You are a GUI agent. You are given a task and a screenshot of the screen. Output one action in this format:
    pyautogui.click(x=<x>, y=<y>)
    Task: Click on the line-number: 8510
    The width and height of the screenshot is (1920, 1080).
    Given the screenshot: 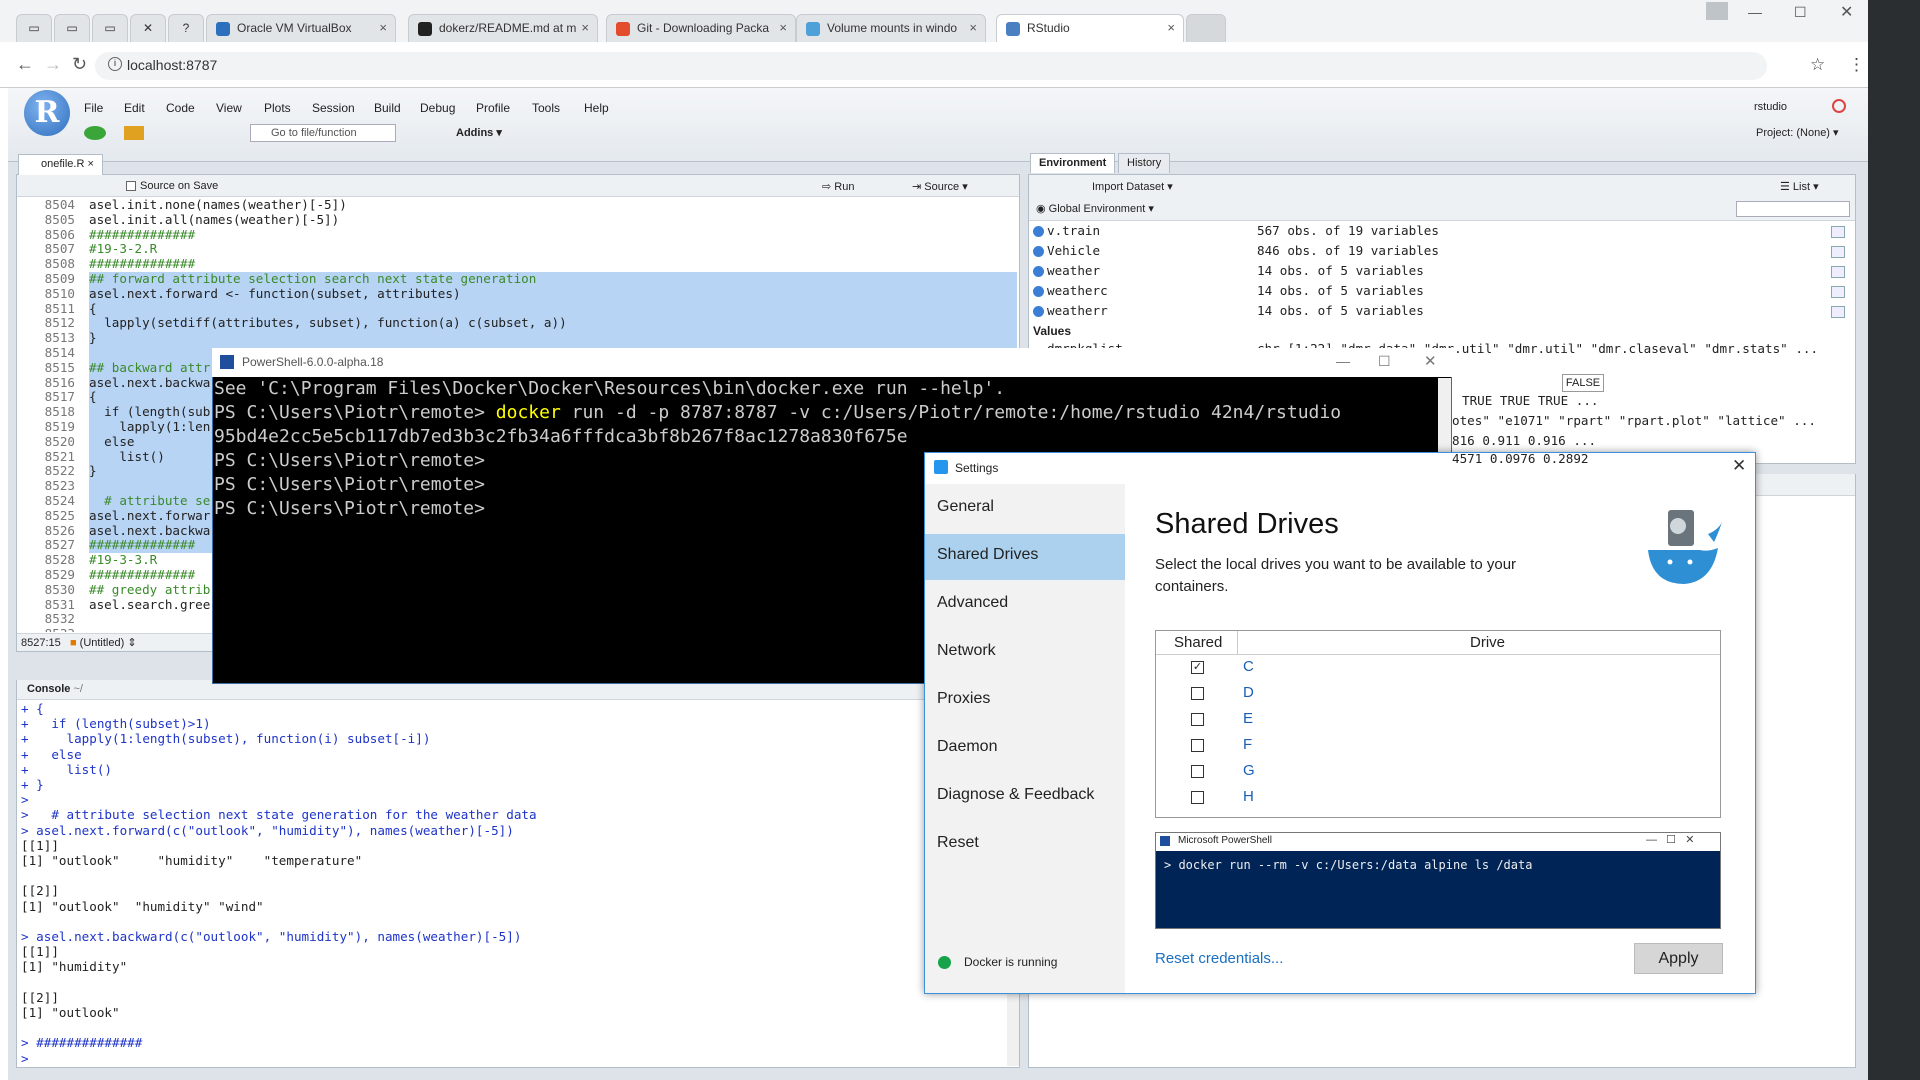 What is the action you would take?
    pyautogui.click(x=59, y=293)
    